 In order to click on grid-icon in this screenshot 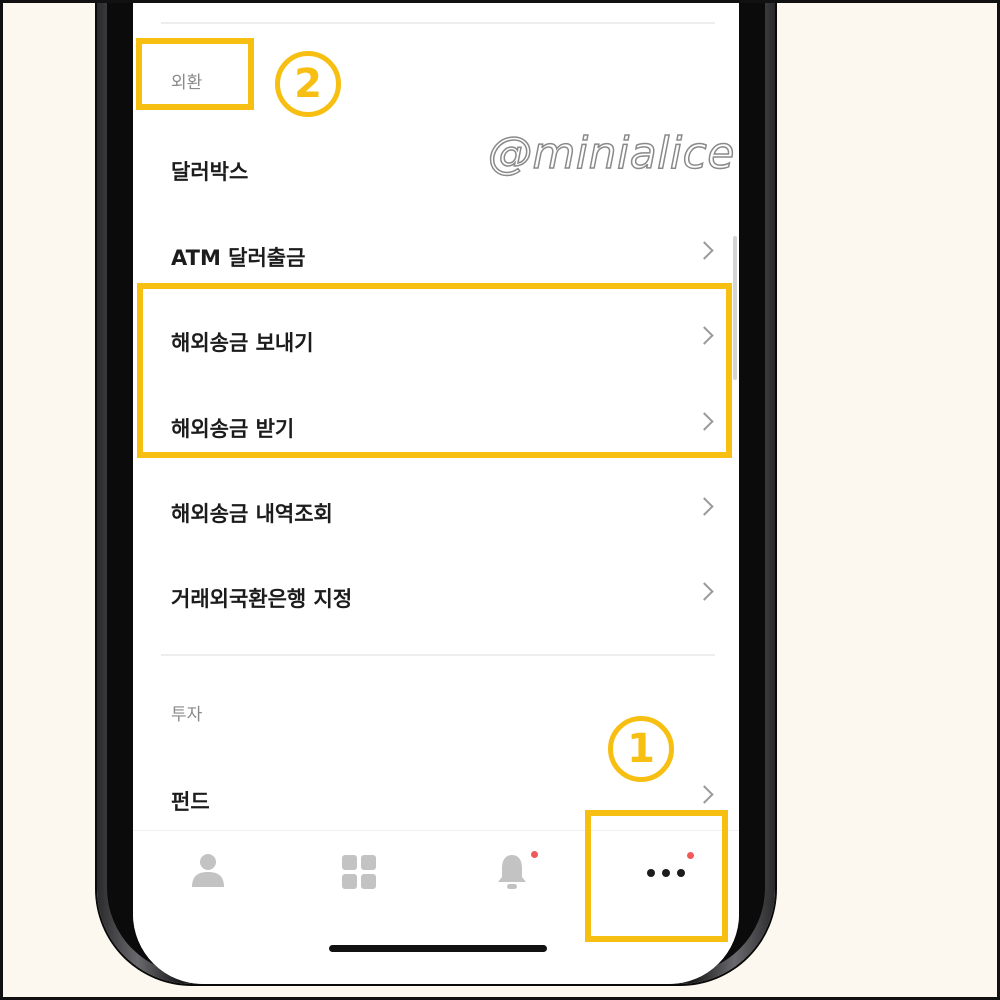, I will do `click(359, 872)`.